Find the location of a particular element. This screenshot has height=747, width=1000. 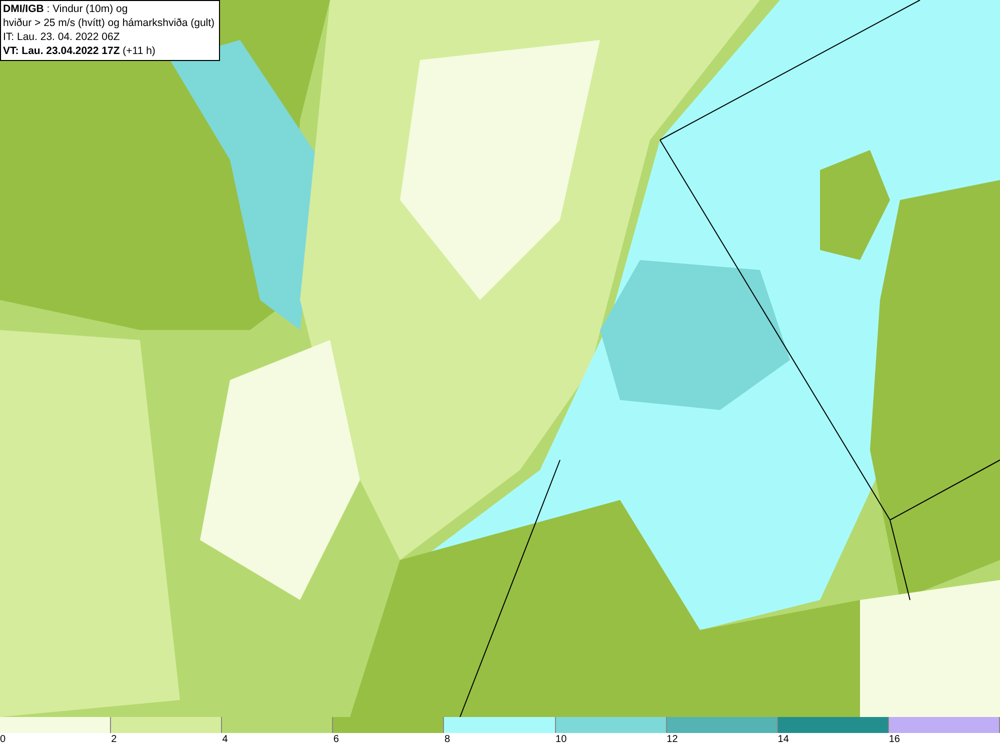

title-line: IT: Lau. 23. 04. 2022 06Z is located at coordinates (62, 37).